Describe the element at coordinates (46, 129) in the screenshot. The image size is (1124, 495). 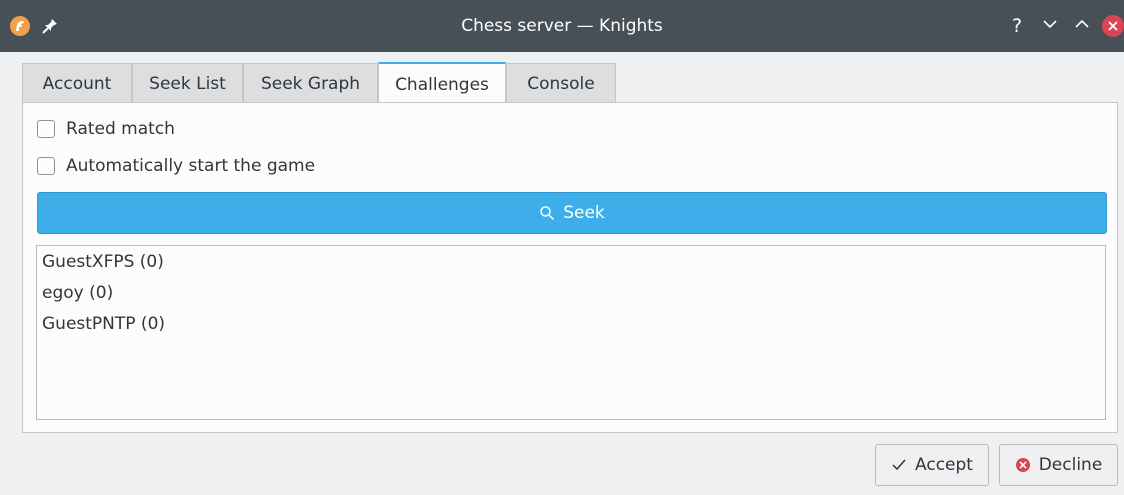
I see `rated-match-checkbox` at that location.